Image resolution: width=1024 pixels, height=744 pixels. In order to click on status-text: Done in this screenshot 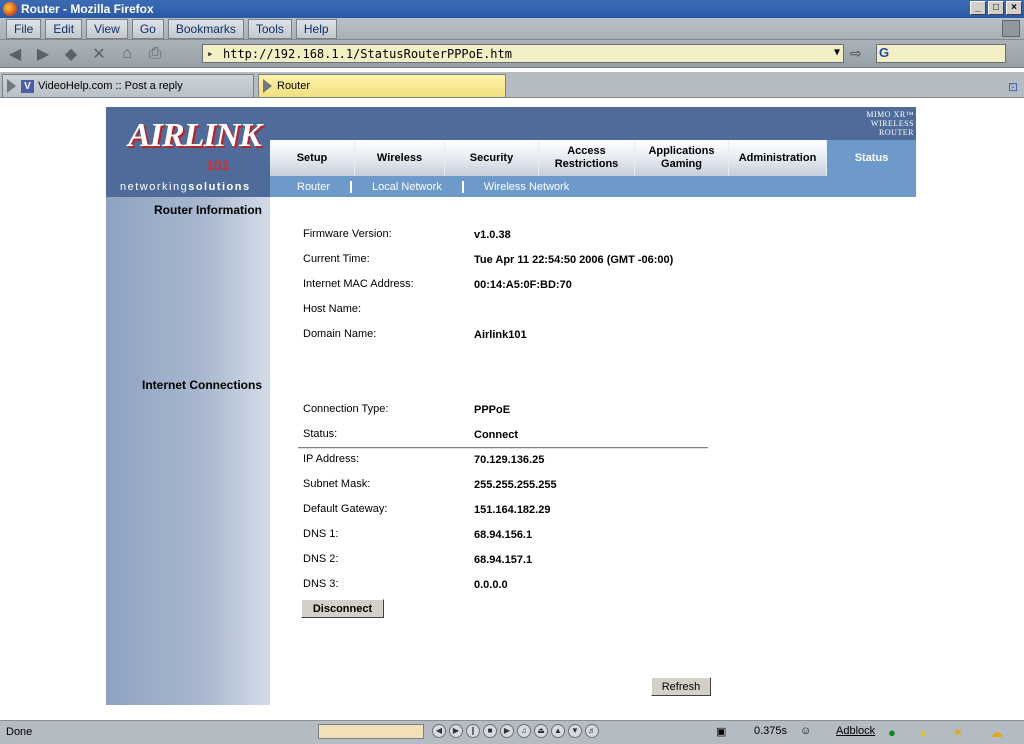, I will do `click(19, 732)`.